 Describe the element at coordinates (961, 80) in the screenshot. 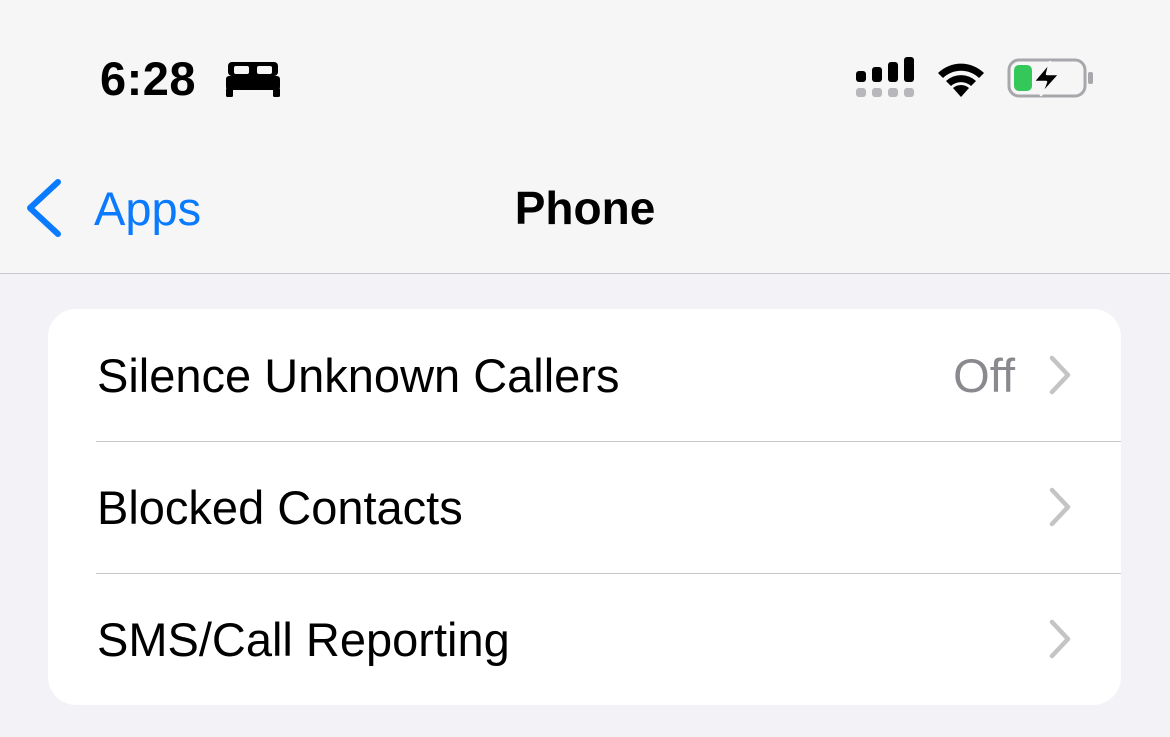

I see `wifi-icon` at that location.